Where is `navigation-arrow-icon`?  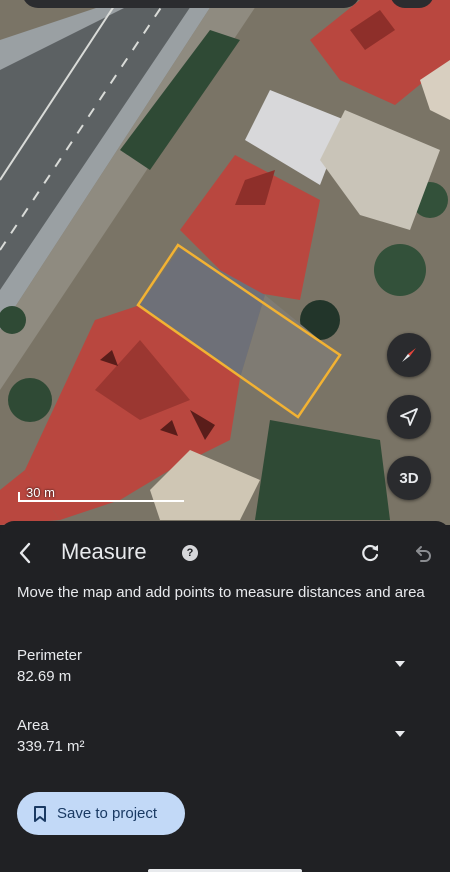 navigation-arrow-icon is located at coordinates (409, 417).